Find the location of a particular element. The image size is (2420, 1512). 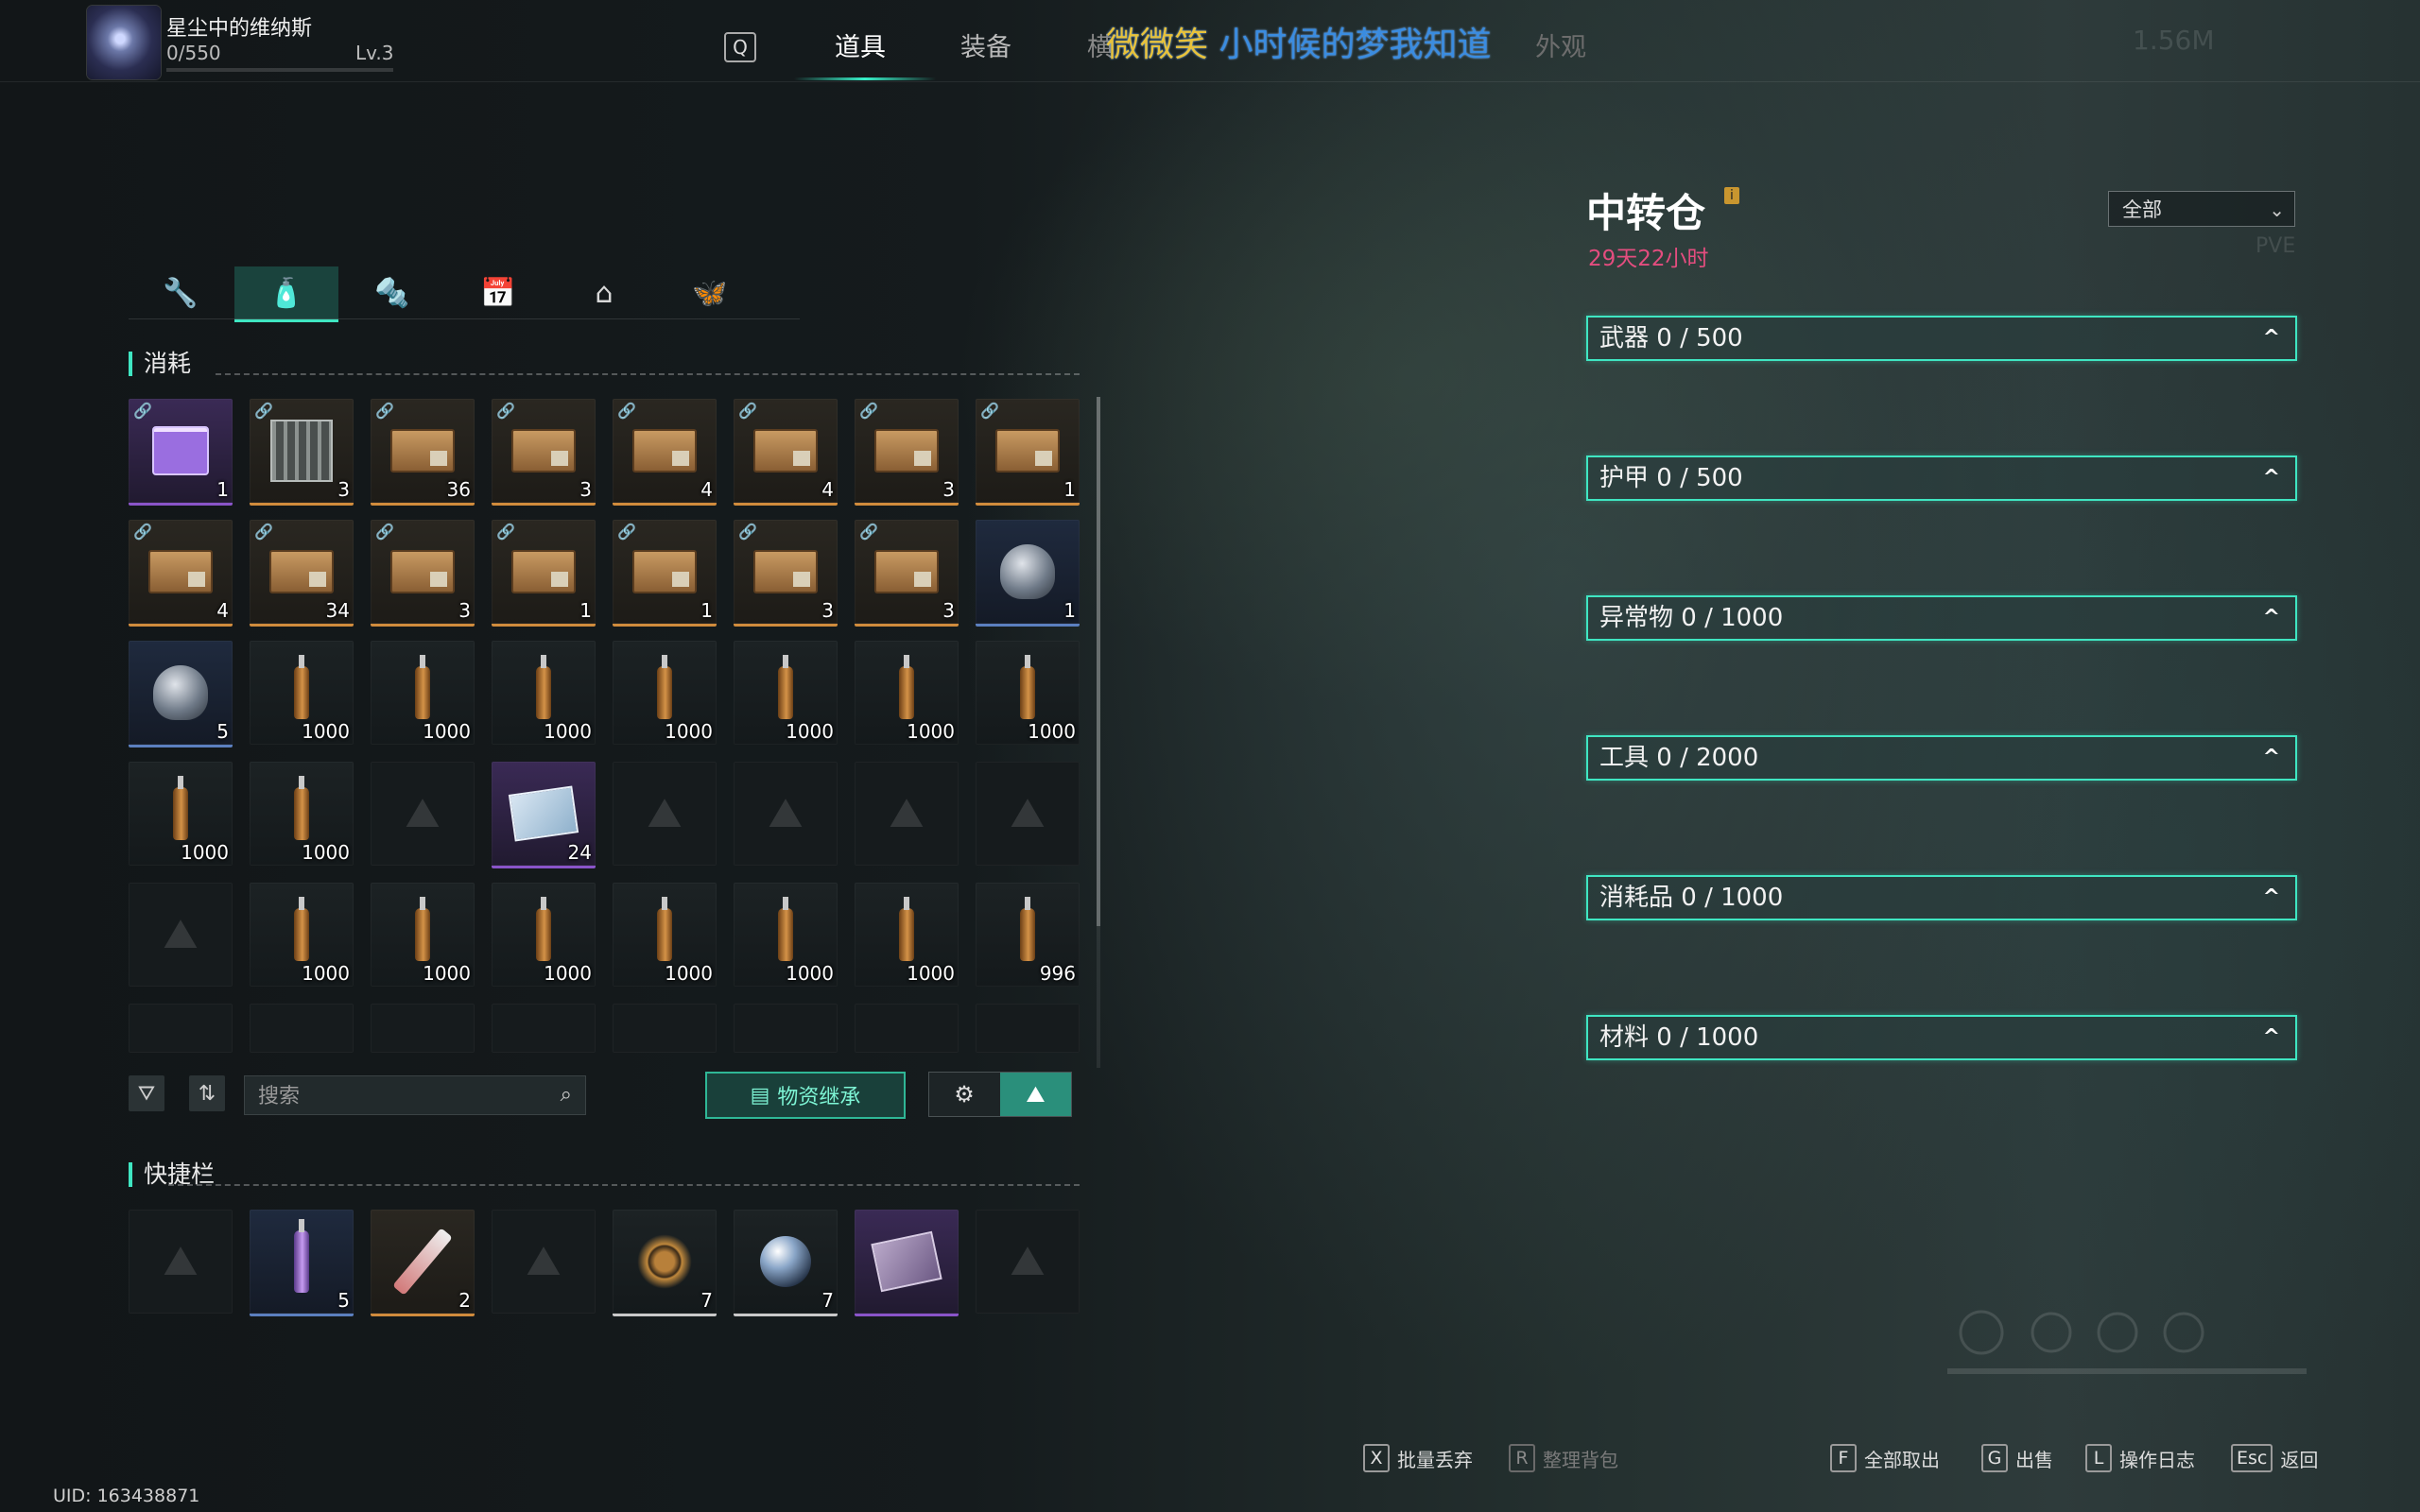

item-slot: 996 is located at coordinates (1028, 935).